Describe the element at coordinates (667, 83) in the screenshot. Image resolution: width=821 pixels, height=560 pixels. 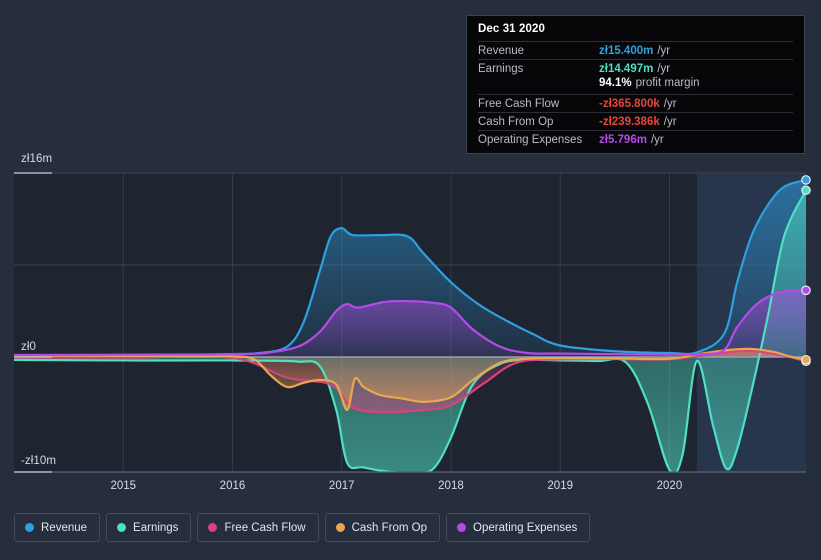
I see `tooltip-row-unit: profit margin` at that location.